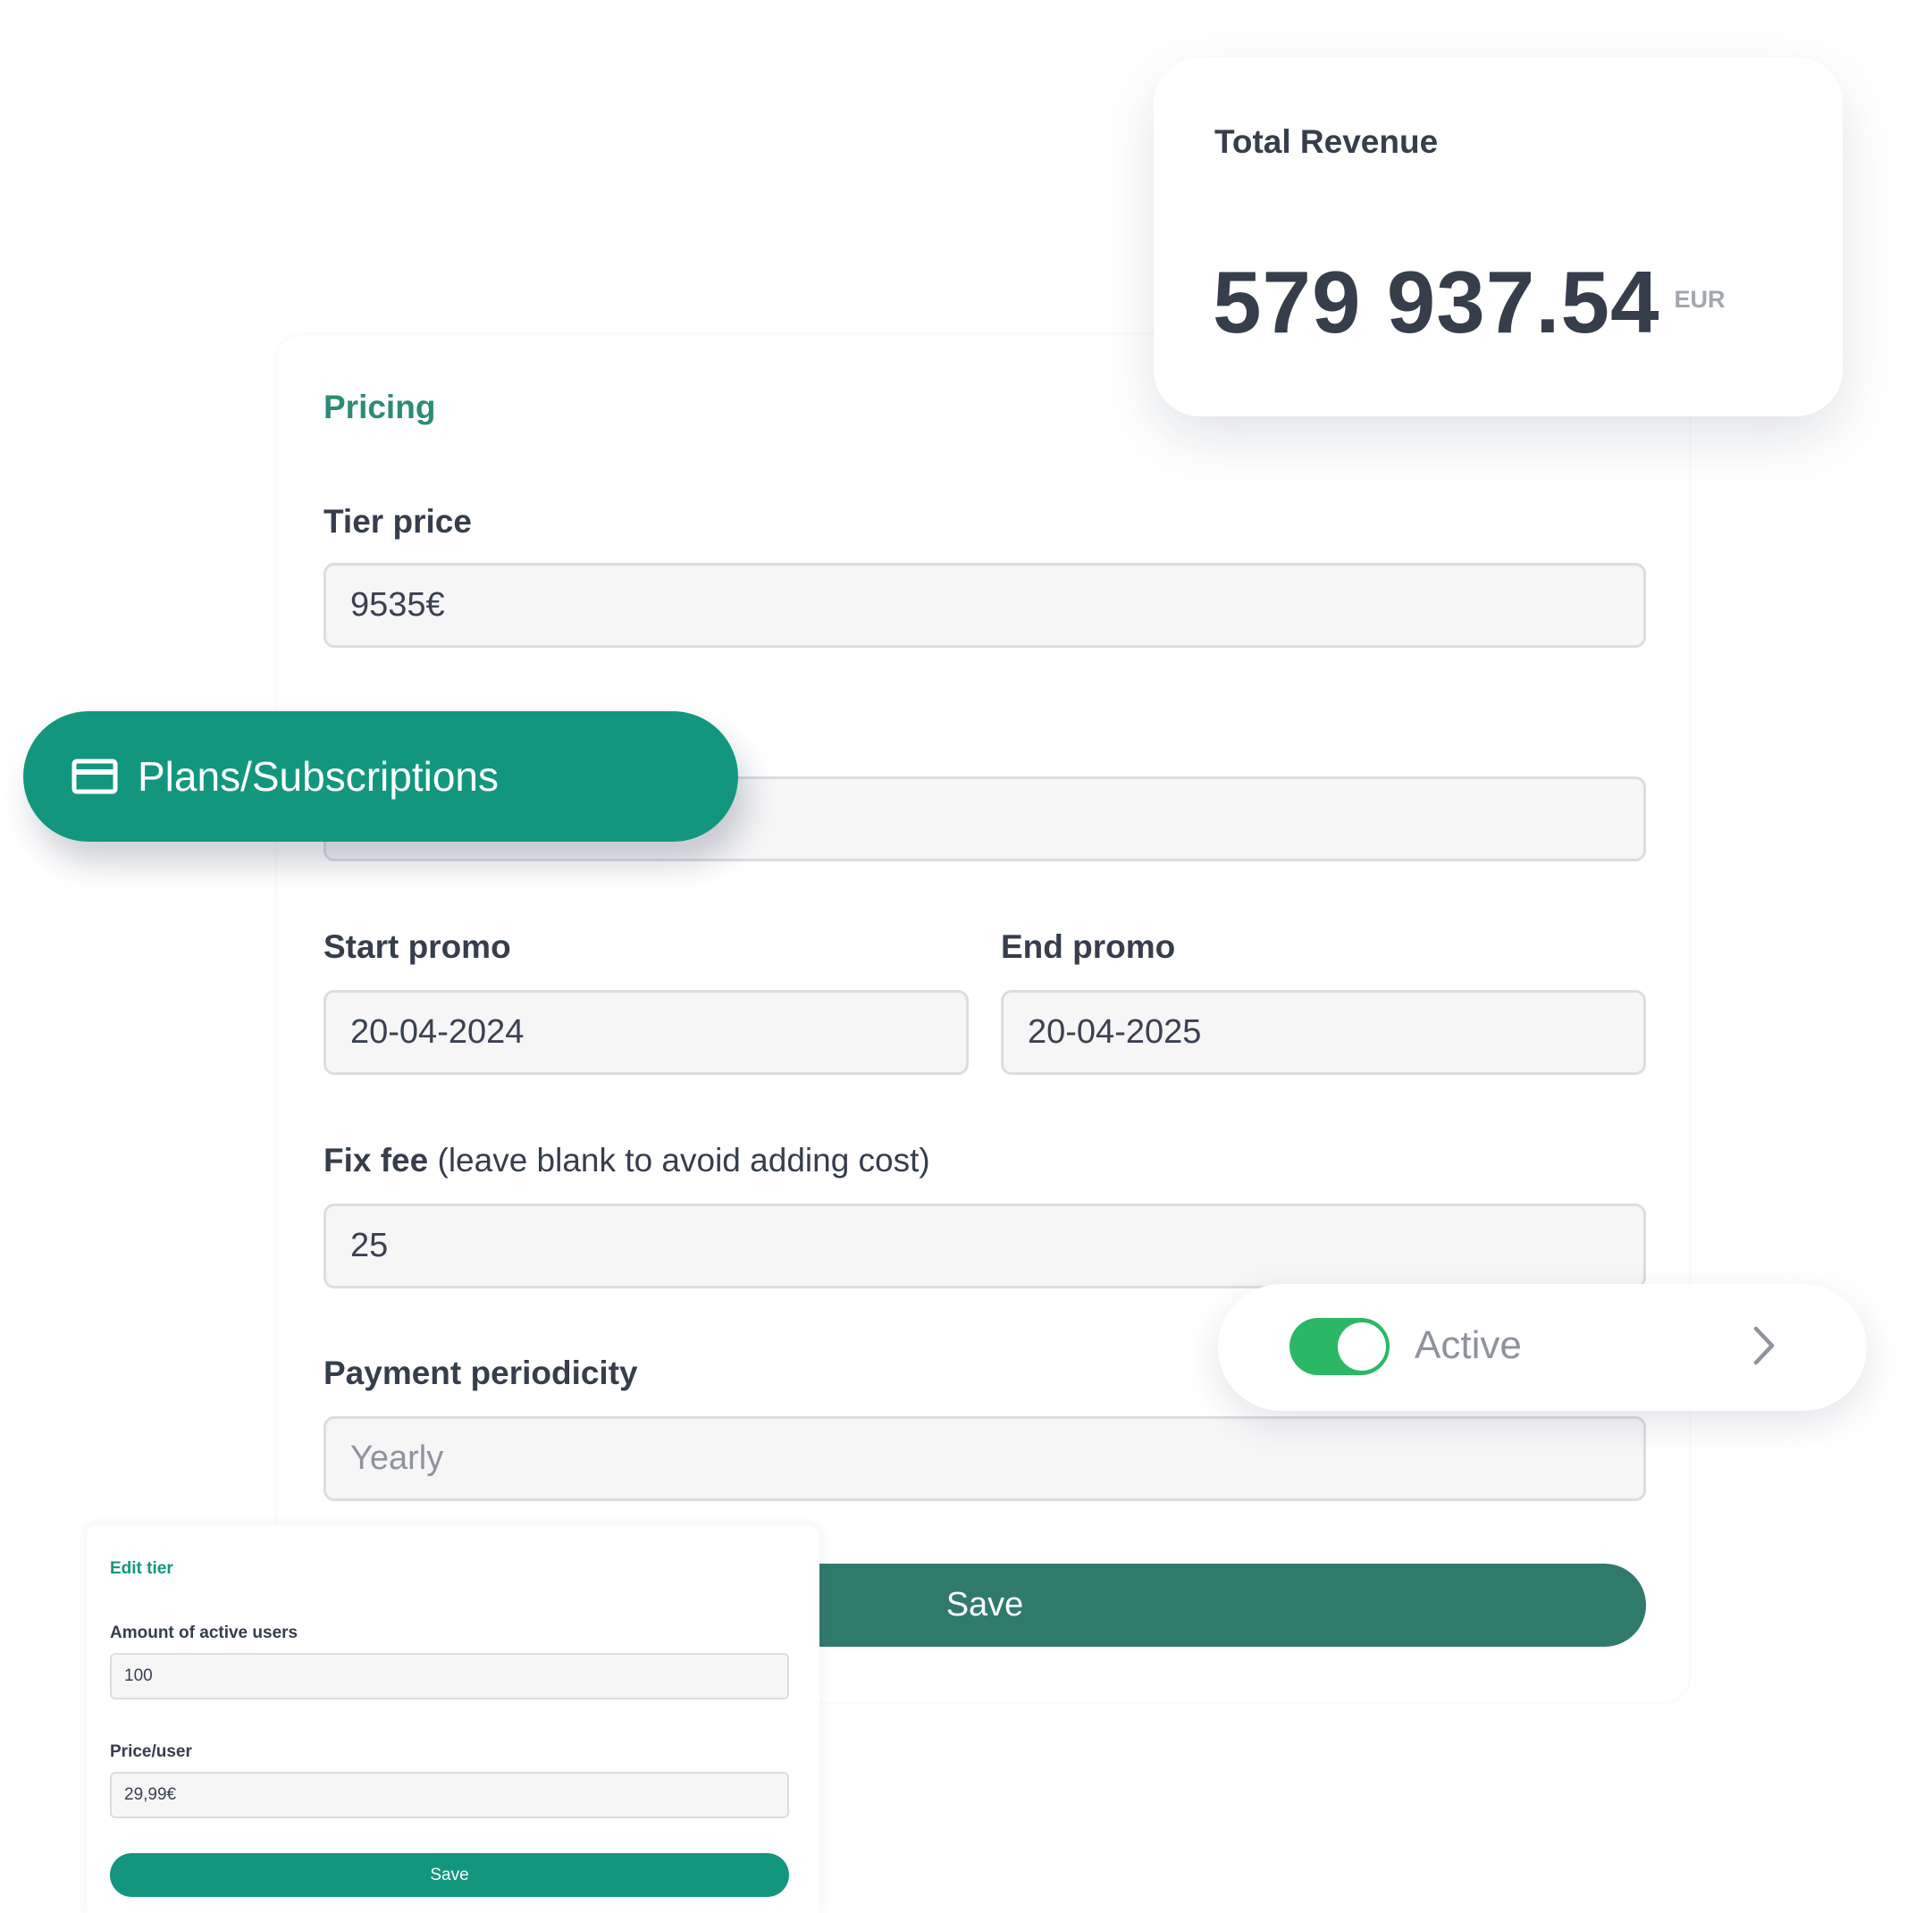 The height and width of the screenshot is (1913, 1932). Describe the element at coordinates (984, 1458) in the screenshot. I see `periodicity-select: Yearly` at that location.